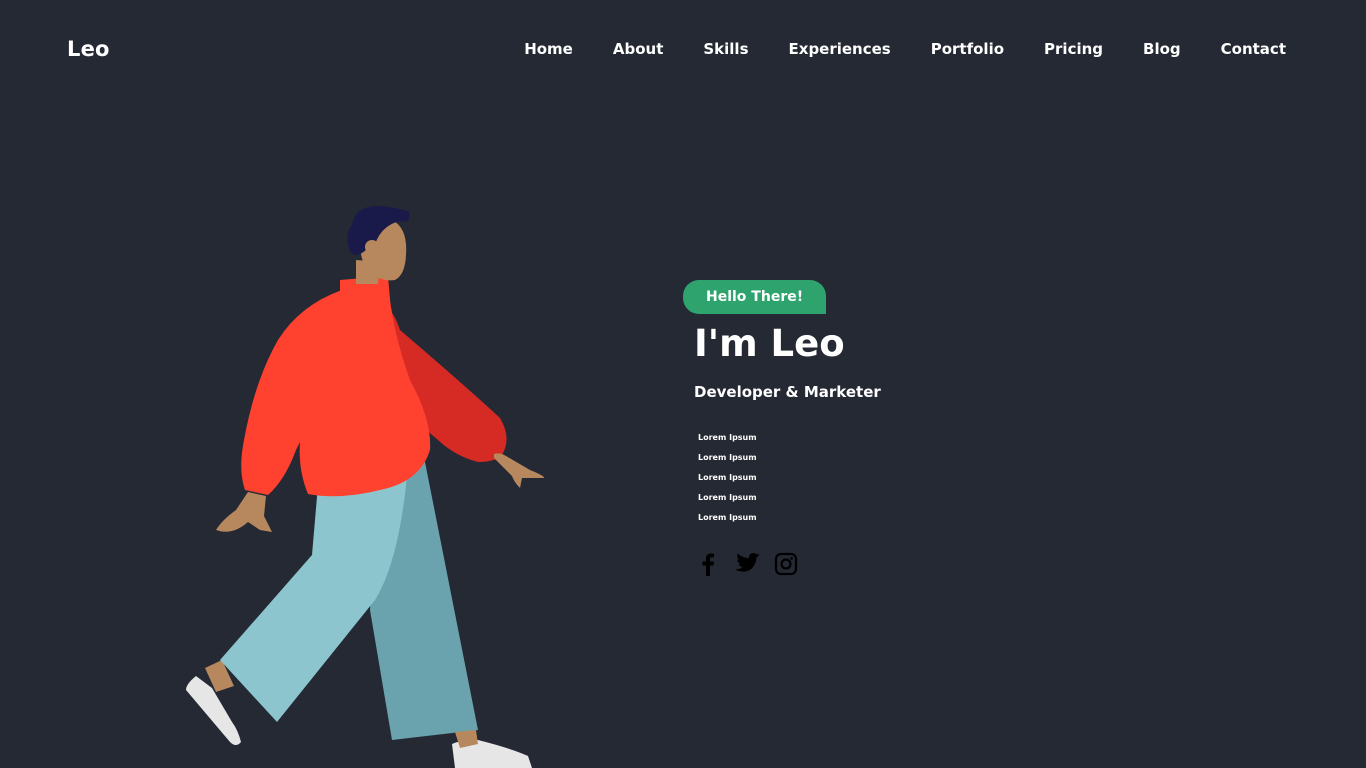  What do you see at coordinates (1073, 49) in the screenshot?
I see `nav-item-pricing: Pricing` at bounding box center [1073, 49].